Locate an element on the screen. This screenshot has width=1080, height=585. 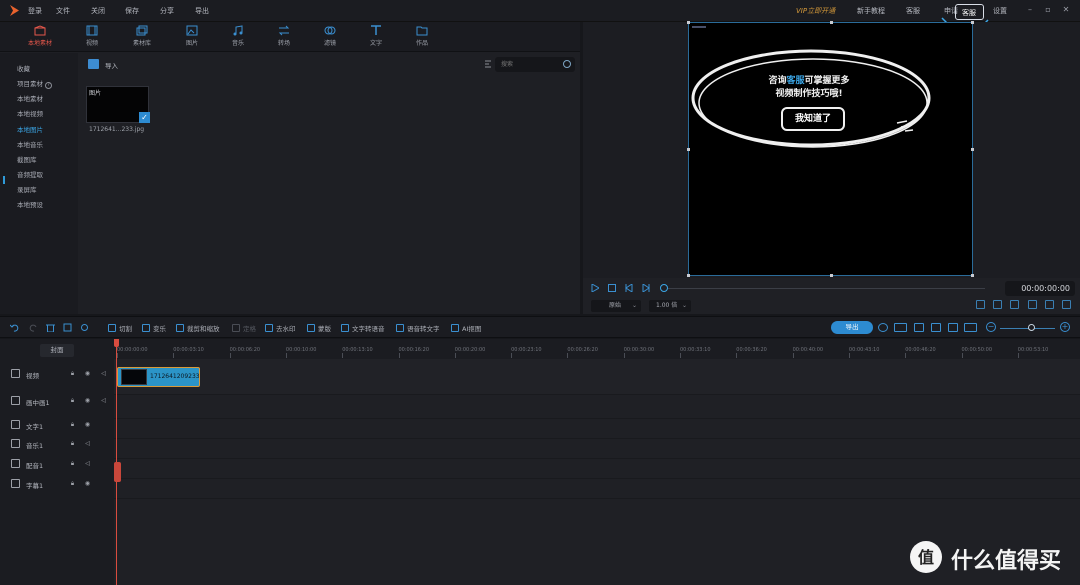
delete-icon is located at coordinates (50, 327).